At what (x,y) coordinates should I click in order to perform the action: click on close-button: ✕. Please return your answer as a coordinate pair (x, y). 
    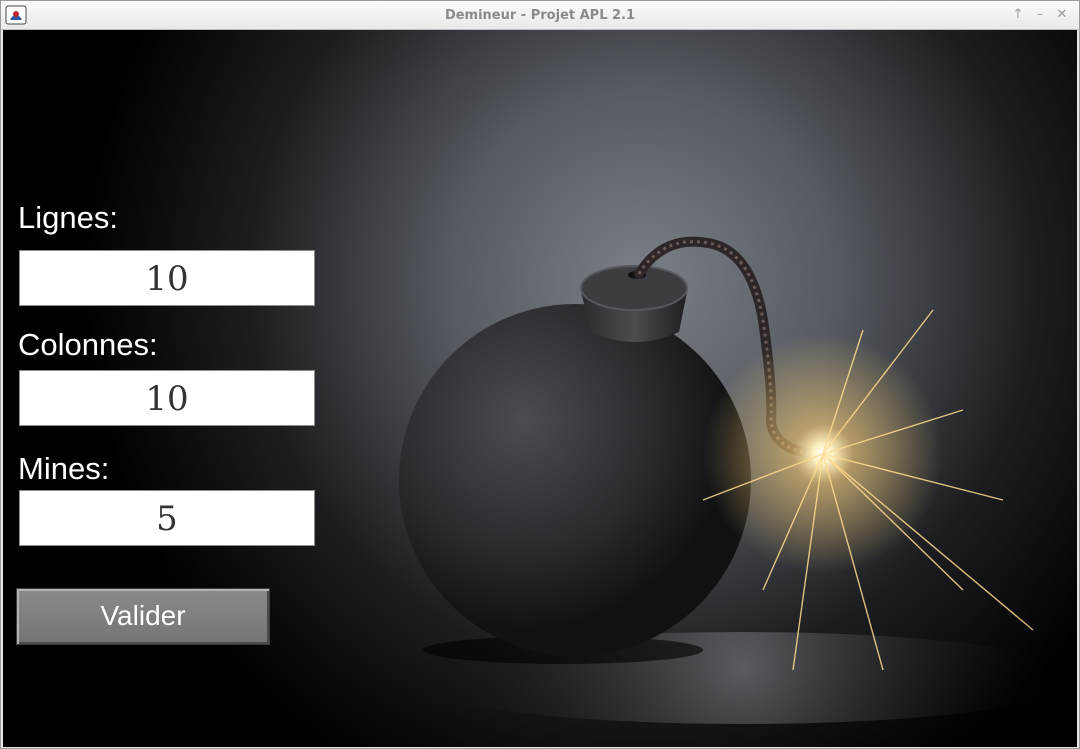
    Looking at the image, I should click on (1062, 15).